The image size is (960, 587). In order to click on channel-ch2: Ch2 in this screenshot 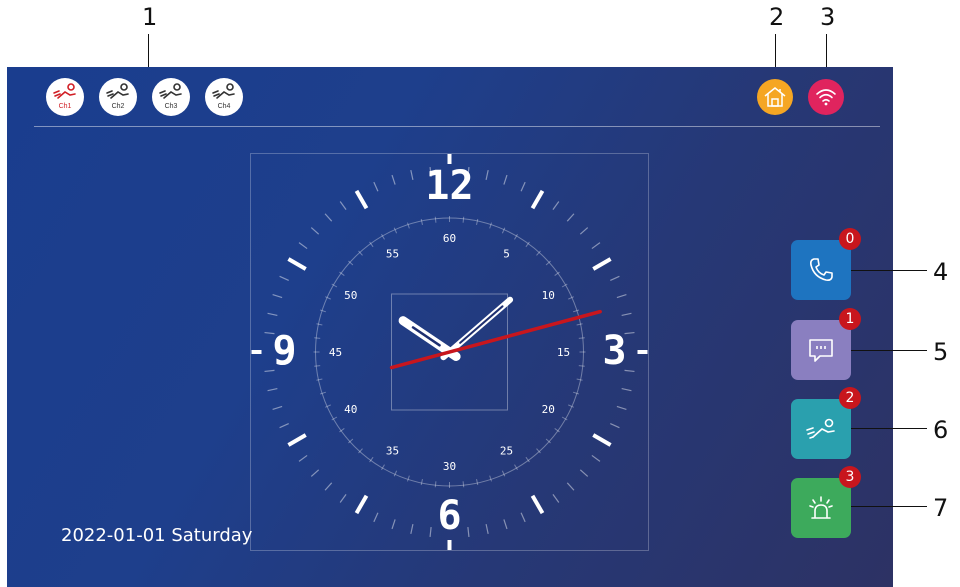, I will do `click(118, 97)`.